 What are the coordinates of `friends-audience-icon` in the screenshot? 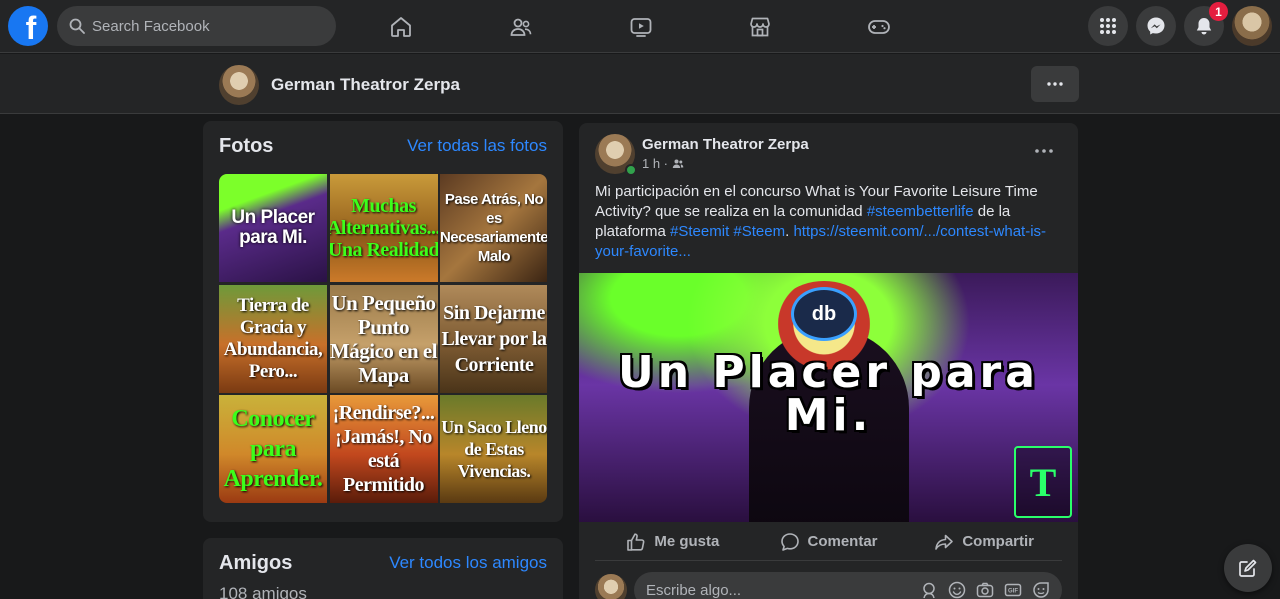 It's located at (678, 163).